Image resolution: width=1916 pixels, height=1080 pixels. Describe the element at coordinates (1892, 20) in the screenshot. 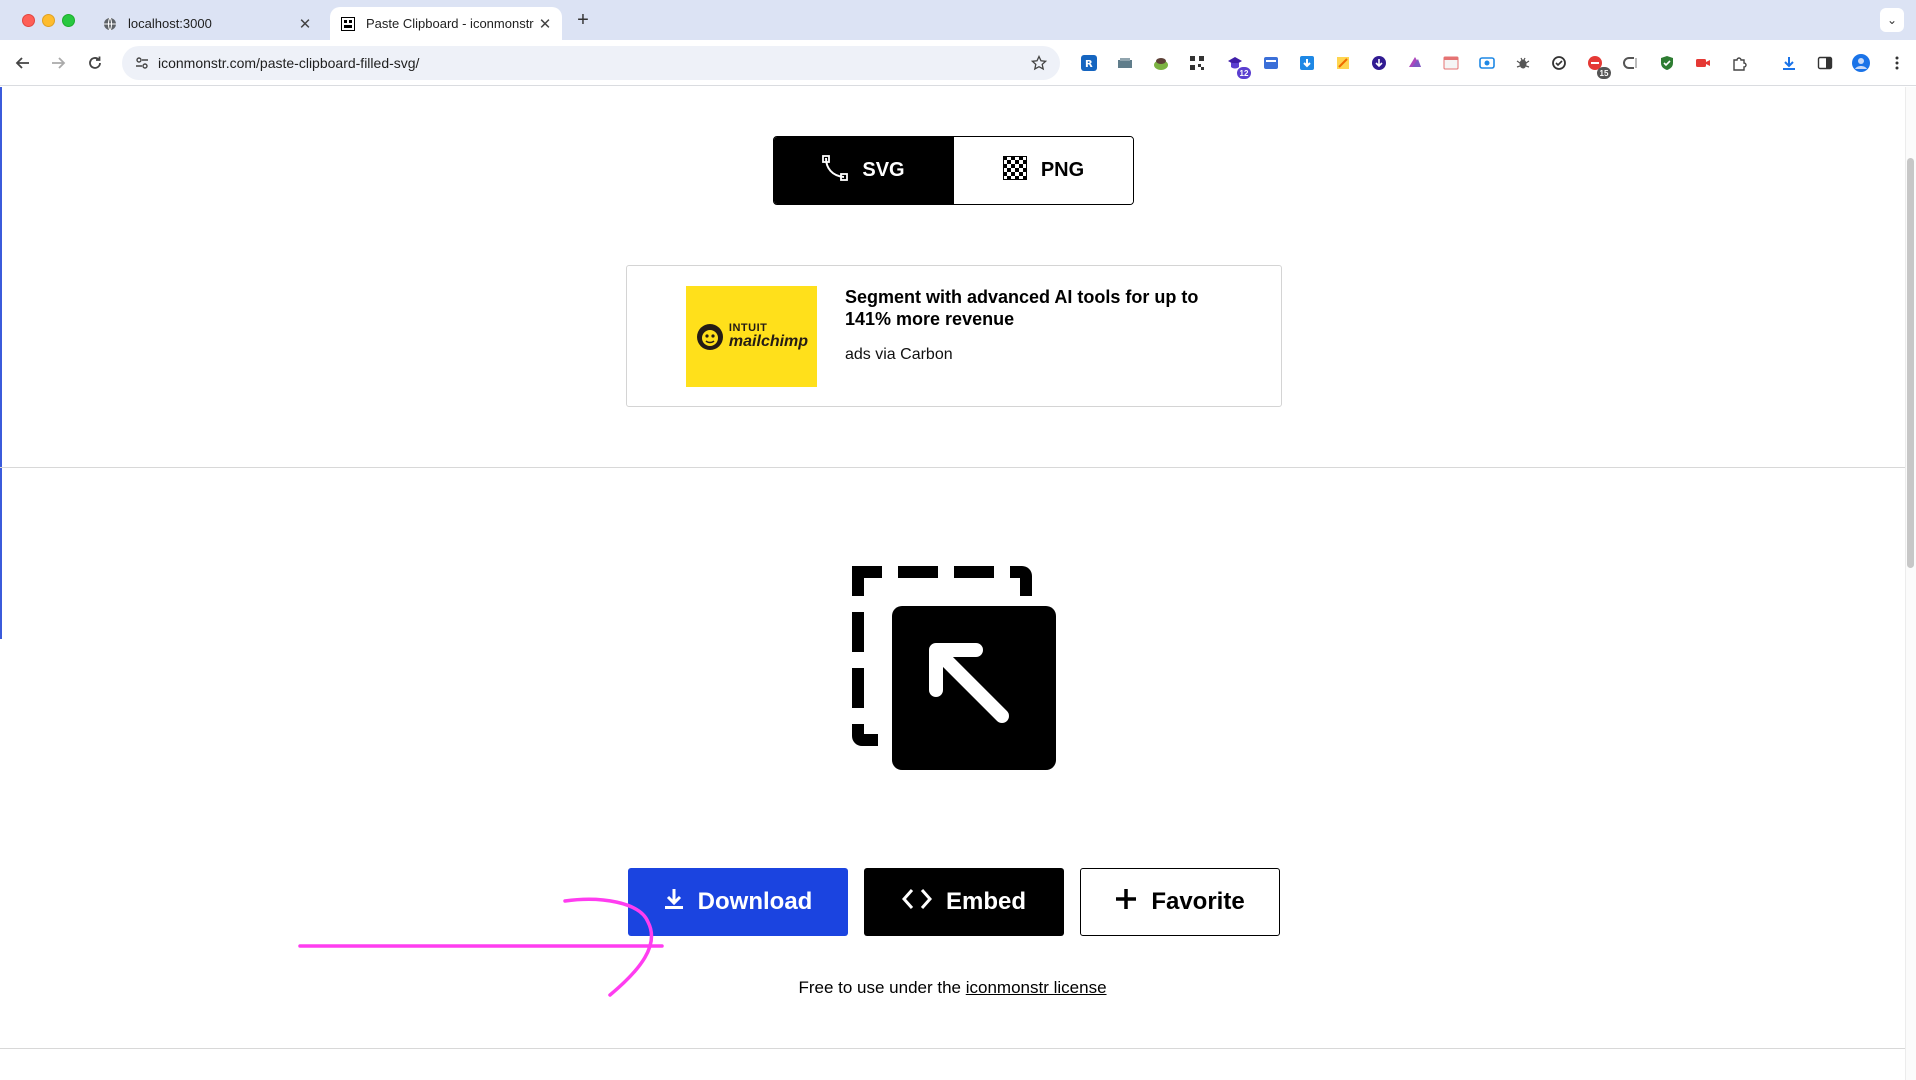

I see `tab-search-chevron-icon: ⌄` at that location.